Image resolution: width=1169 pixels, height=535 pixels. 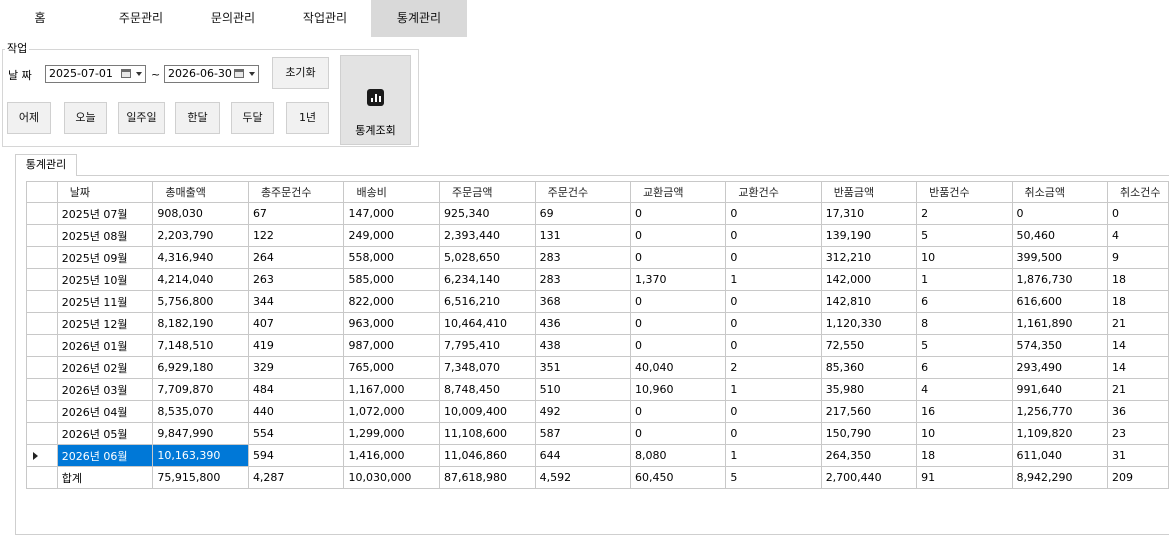 I want to click on table-cell: 2025년 09월, so click(x=105, y=257).